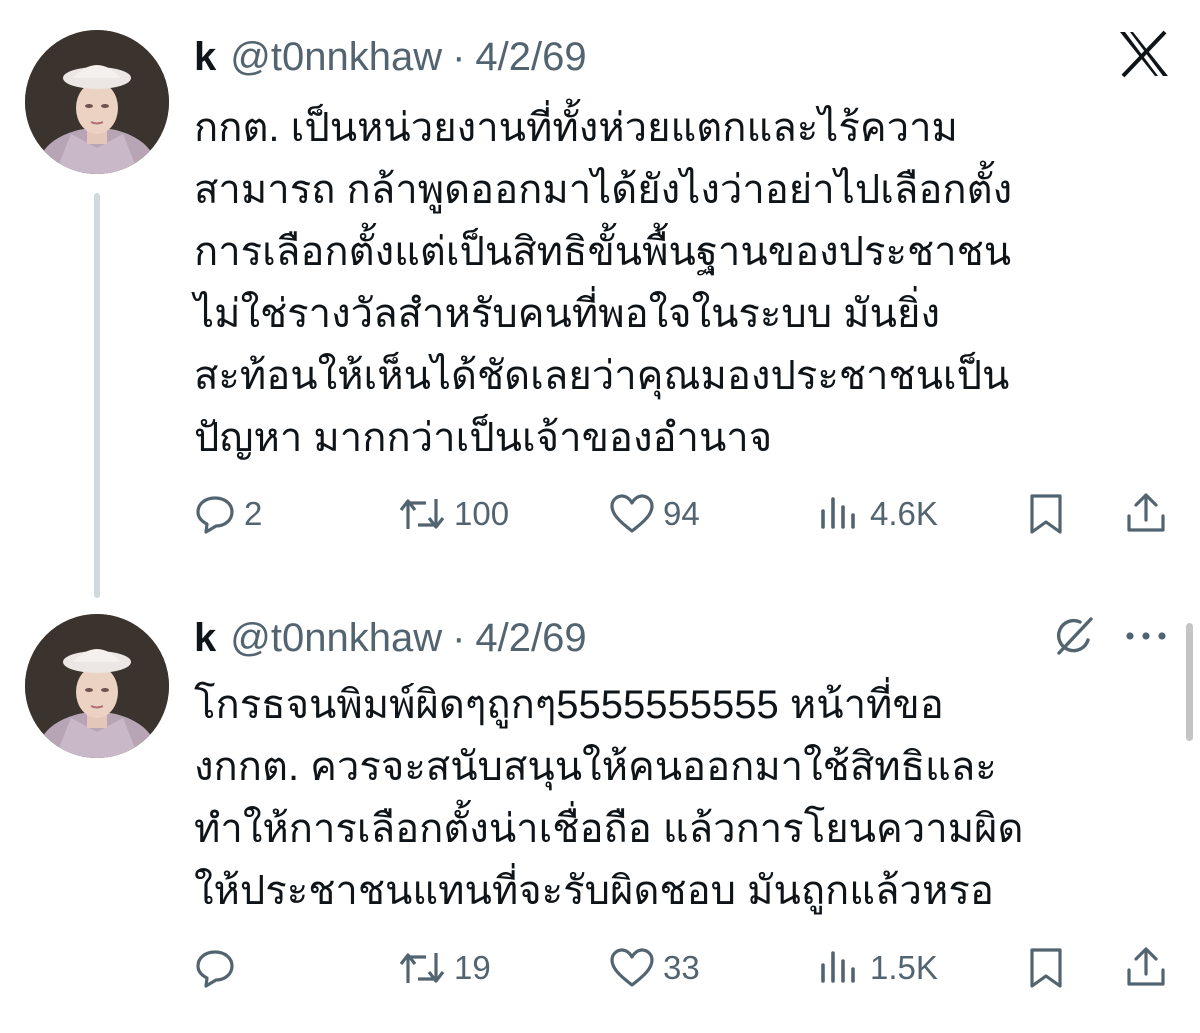 The image size is (1200, 1033). I want to click on reply-button, so click(219, 968).